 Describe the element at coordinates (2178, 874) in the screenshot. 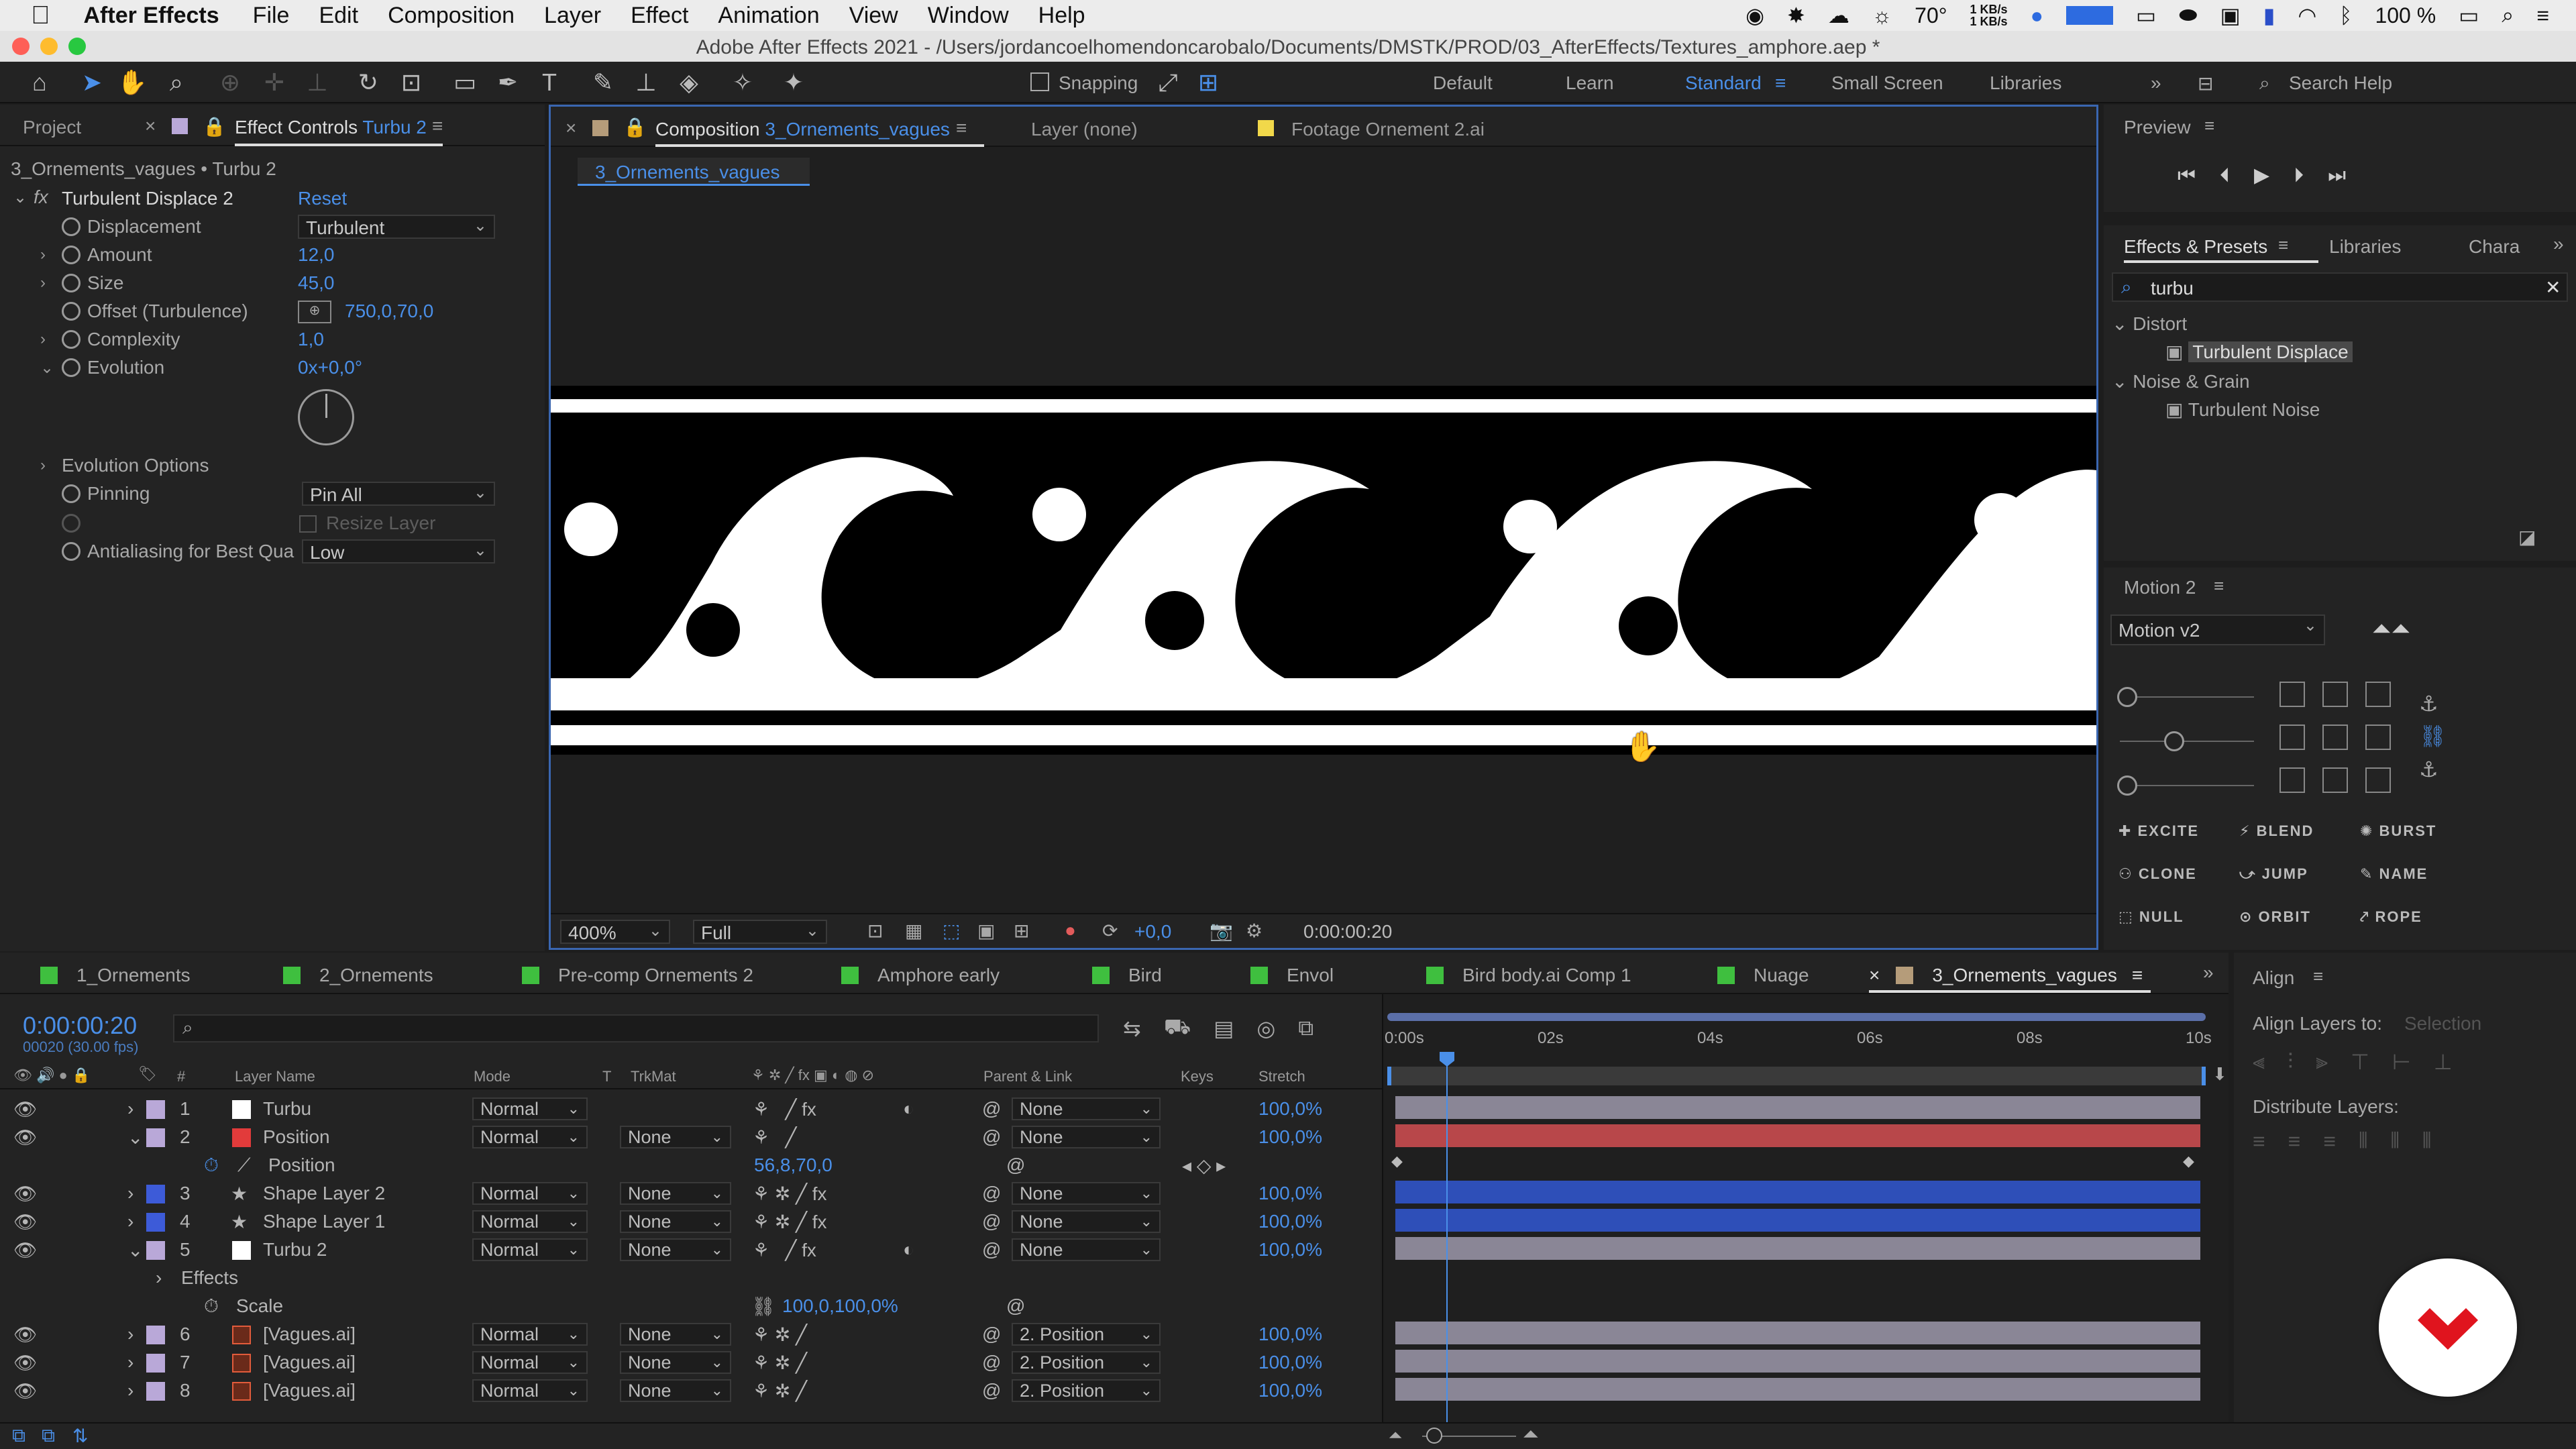

I see `clone-button: ⚇ CLONE` at that location.